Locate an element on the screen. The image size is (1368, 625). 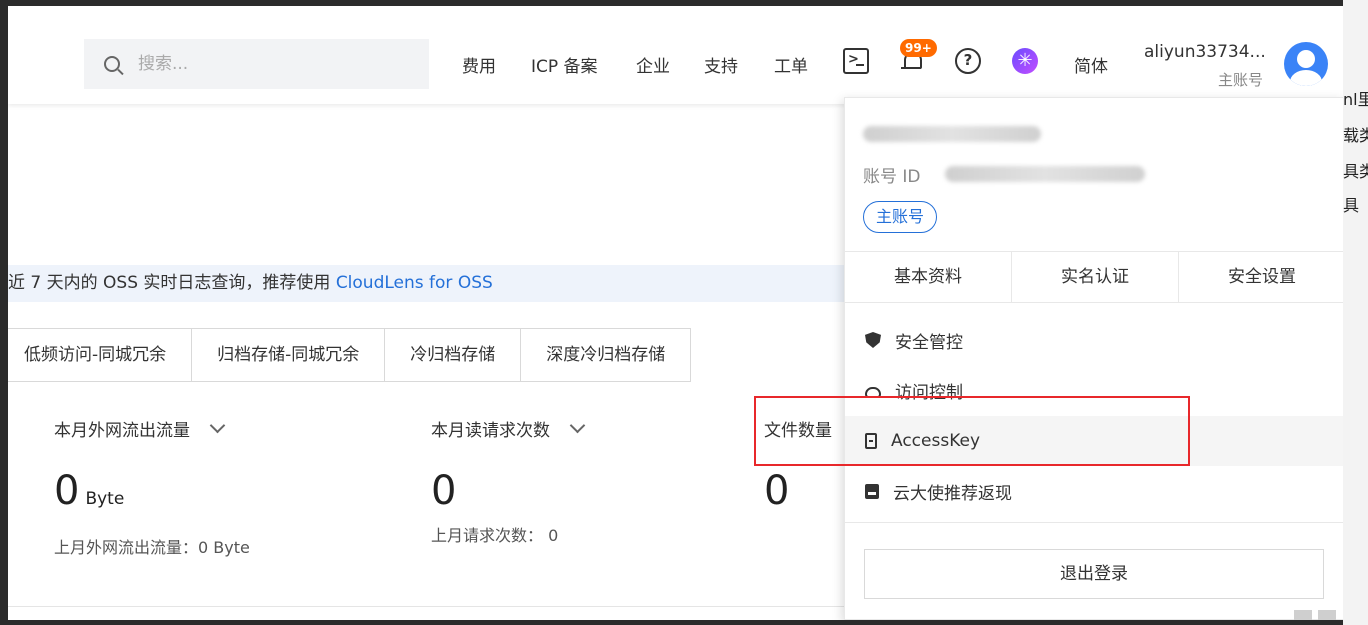
tab-security-settings: 安全设置 is located at coordinates (1261, 277).